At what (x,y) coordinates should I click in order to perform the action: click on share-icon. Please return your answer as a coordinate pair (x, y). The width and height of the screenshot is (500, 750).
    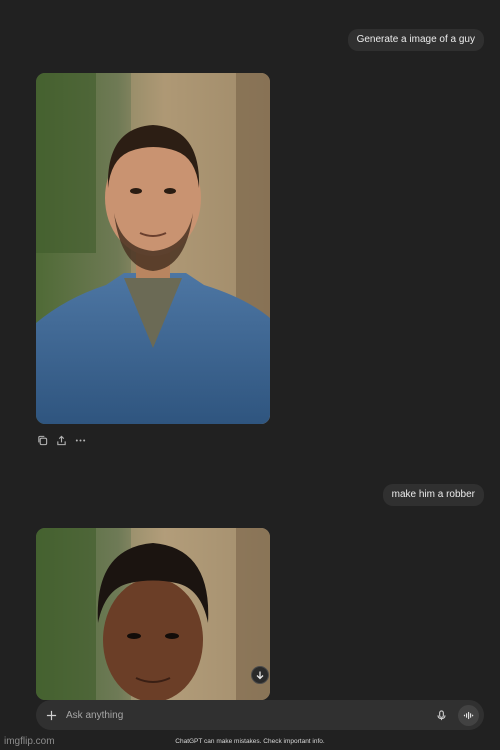
    Looking at the image, I should click on (61, 440).